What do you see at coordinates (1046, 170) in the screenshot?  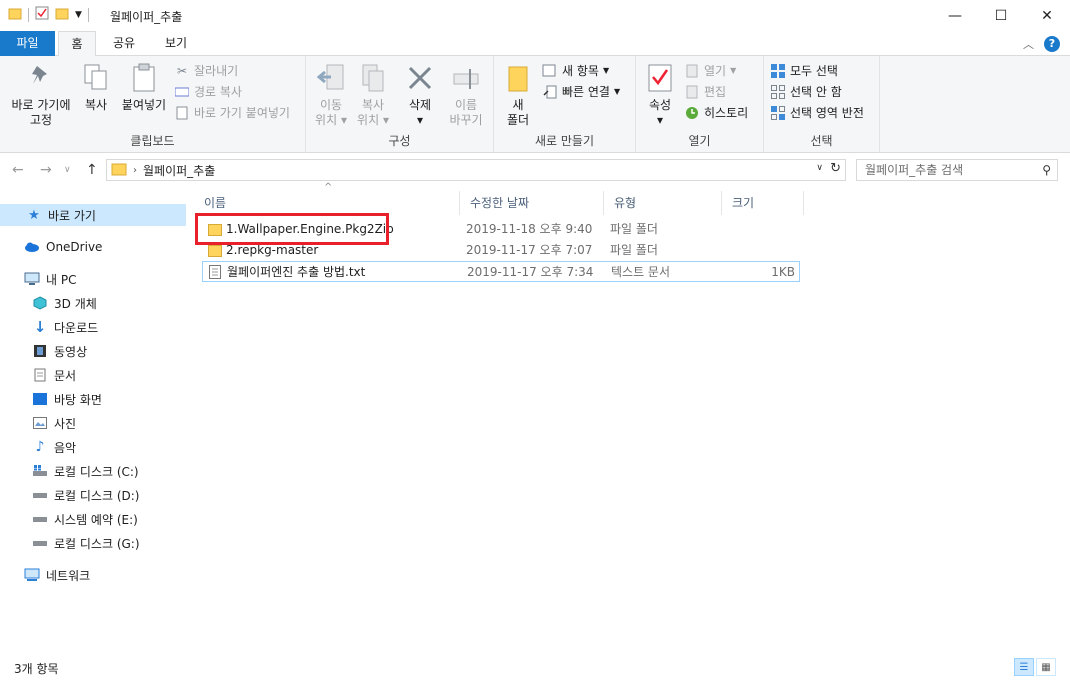 I see `search-icon: ⚲` at bounding box center [1046, 170].